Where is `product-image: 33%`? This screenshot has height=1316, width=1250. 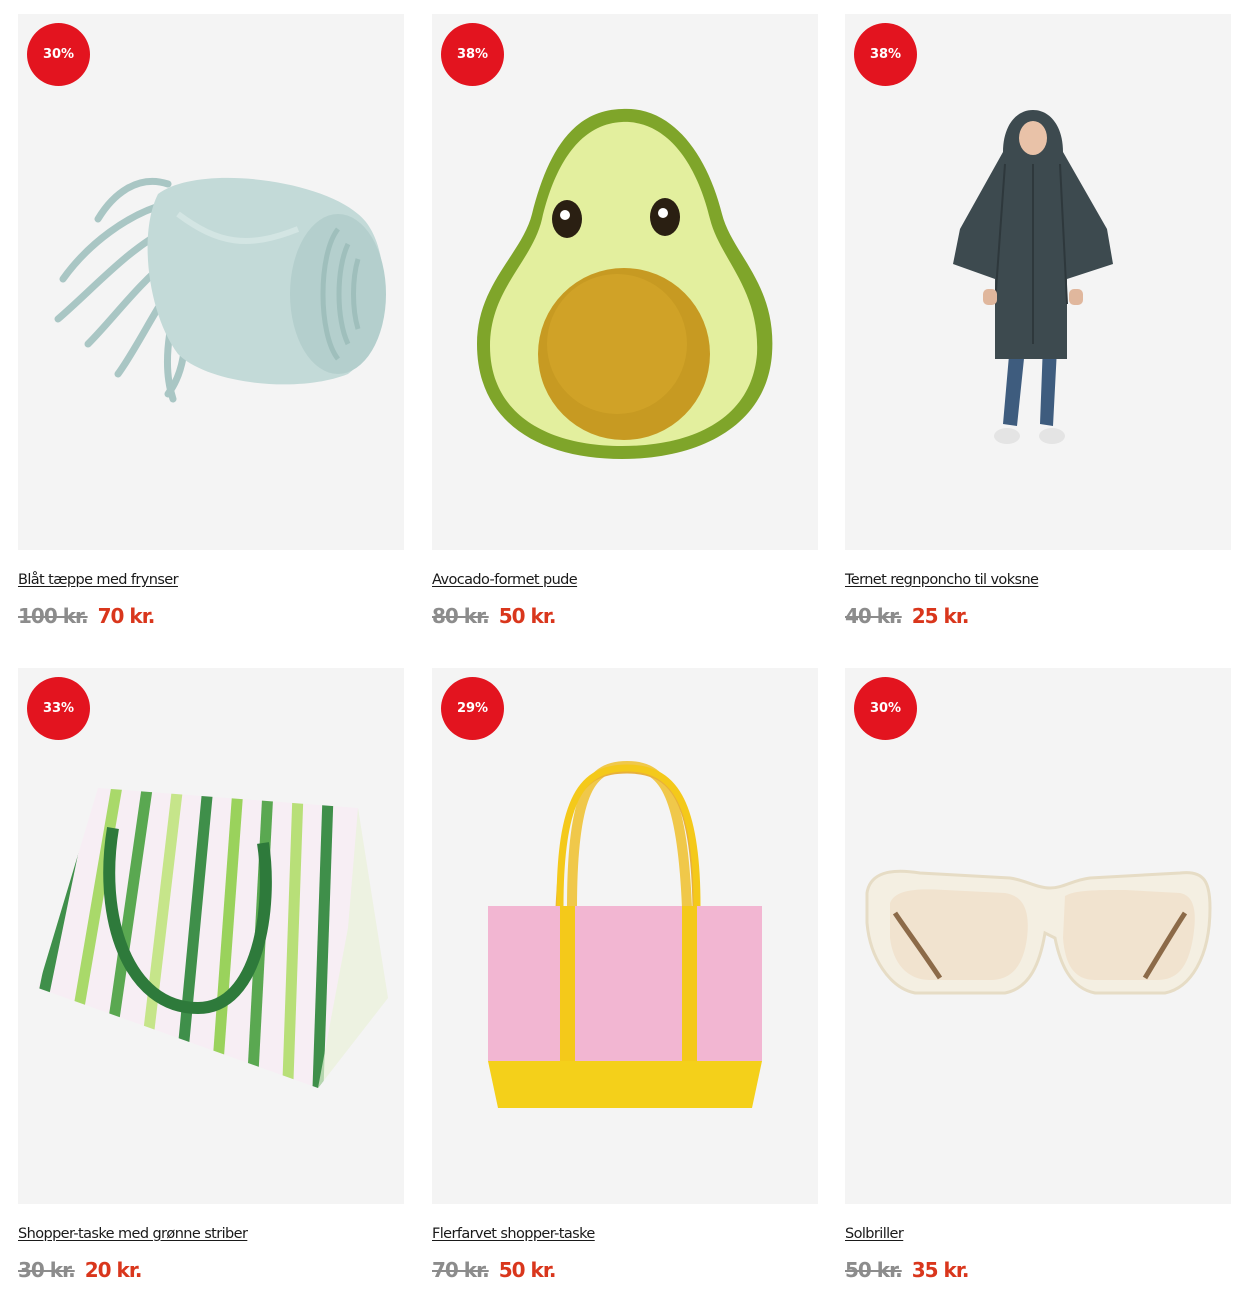 product-image: 33% is located at coordinates (211, 936).